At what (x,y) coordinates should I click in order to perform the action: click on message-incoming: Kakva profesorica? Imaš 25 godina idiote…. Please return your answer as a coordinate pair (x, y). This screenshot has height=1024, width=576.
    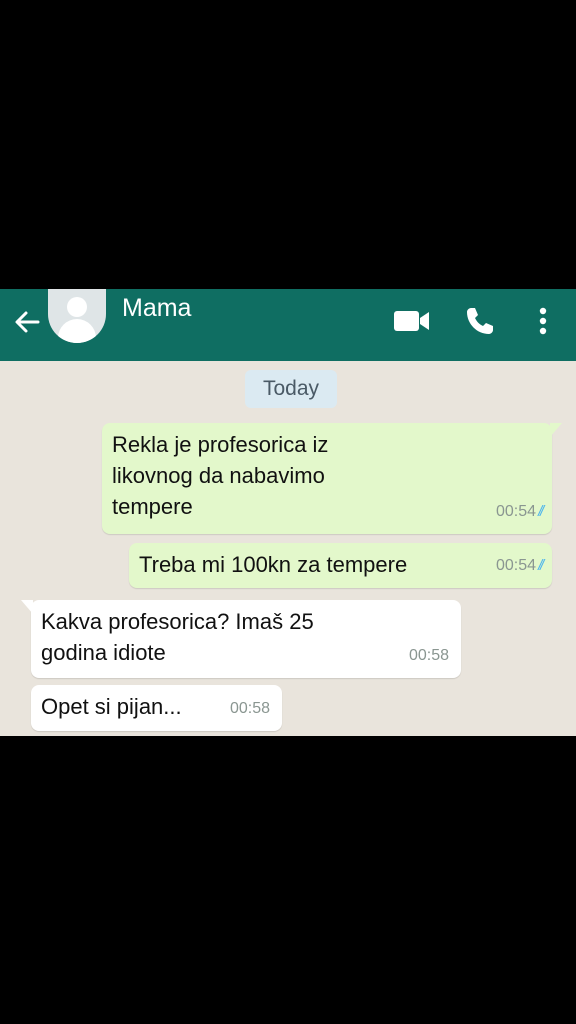
    Looking at the image, I should click on (241, 639).